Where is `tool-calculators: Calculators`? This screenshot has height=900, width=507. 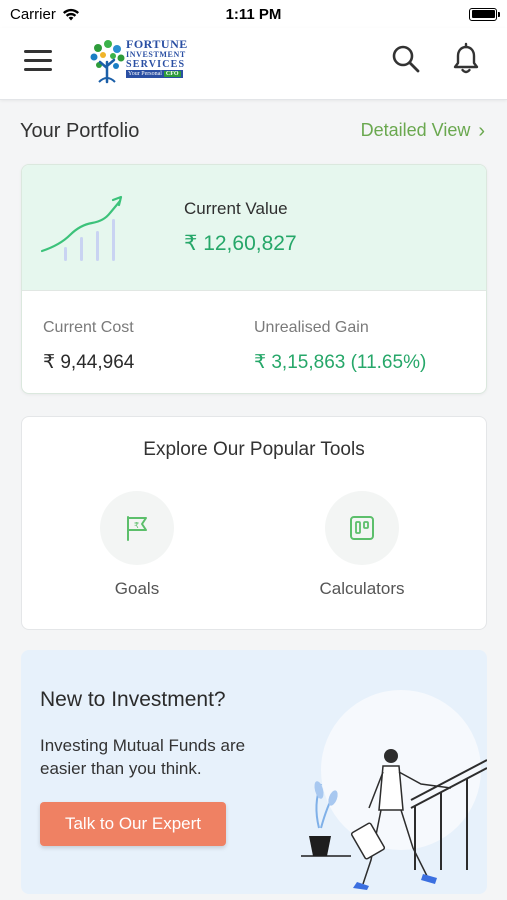
tool-calculators: Calculators is located at coordinates (362, 545).